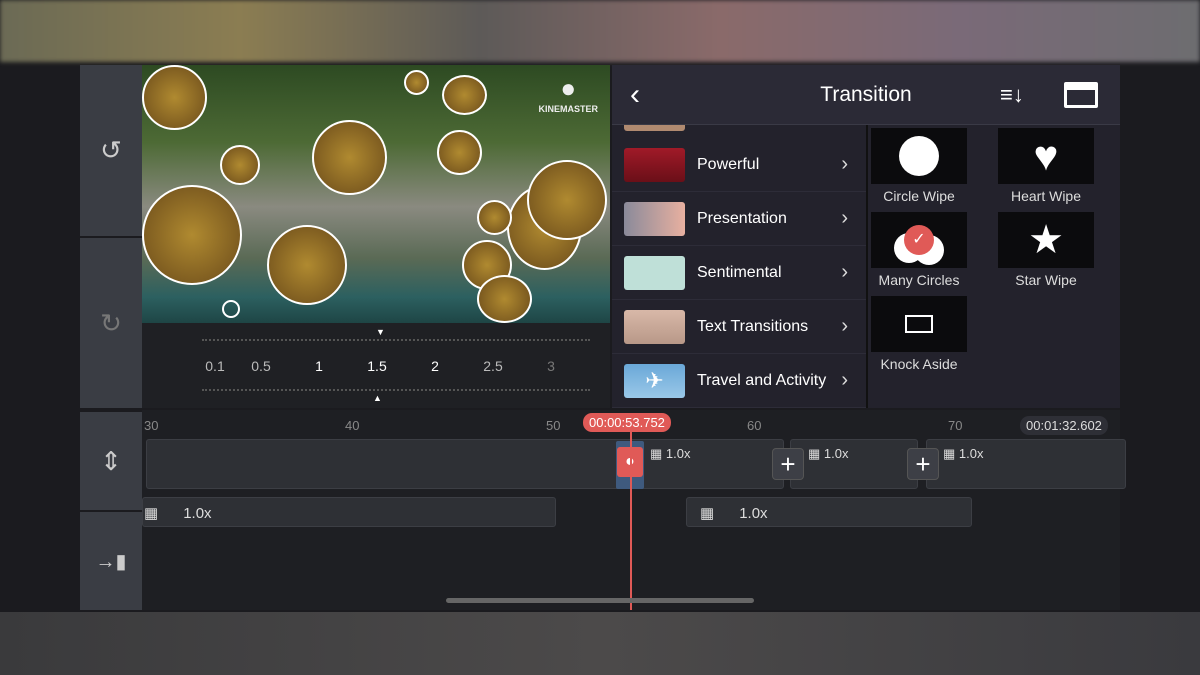  I want to click on transition-label: Star Wipe, so click(1046, 280).